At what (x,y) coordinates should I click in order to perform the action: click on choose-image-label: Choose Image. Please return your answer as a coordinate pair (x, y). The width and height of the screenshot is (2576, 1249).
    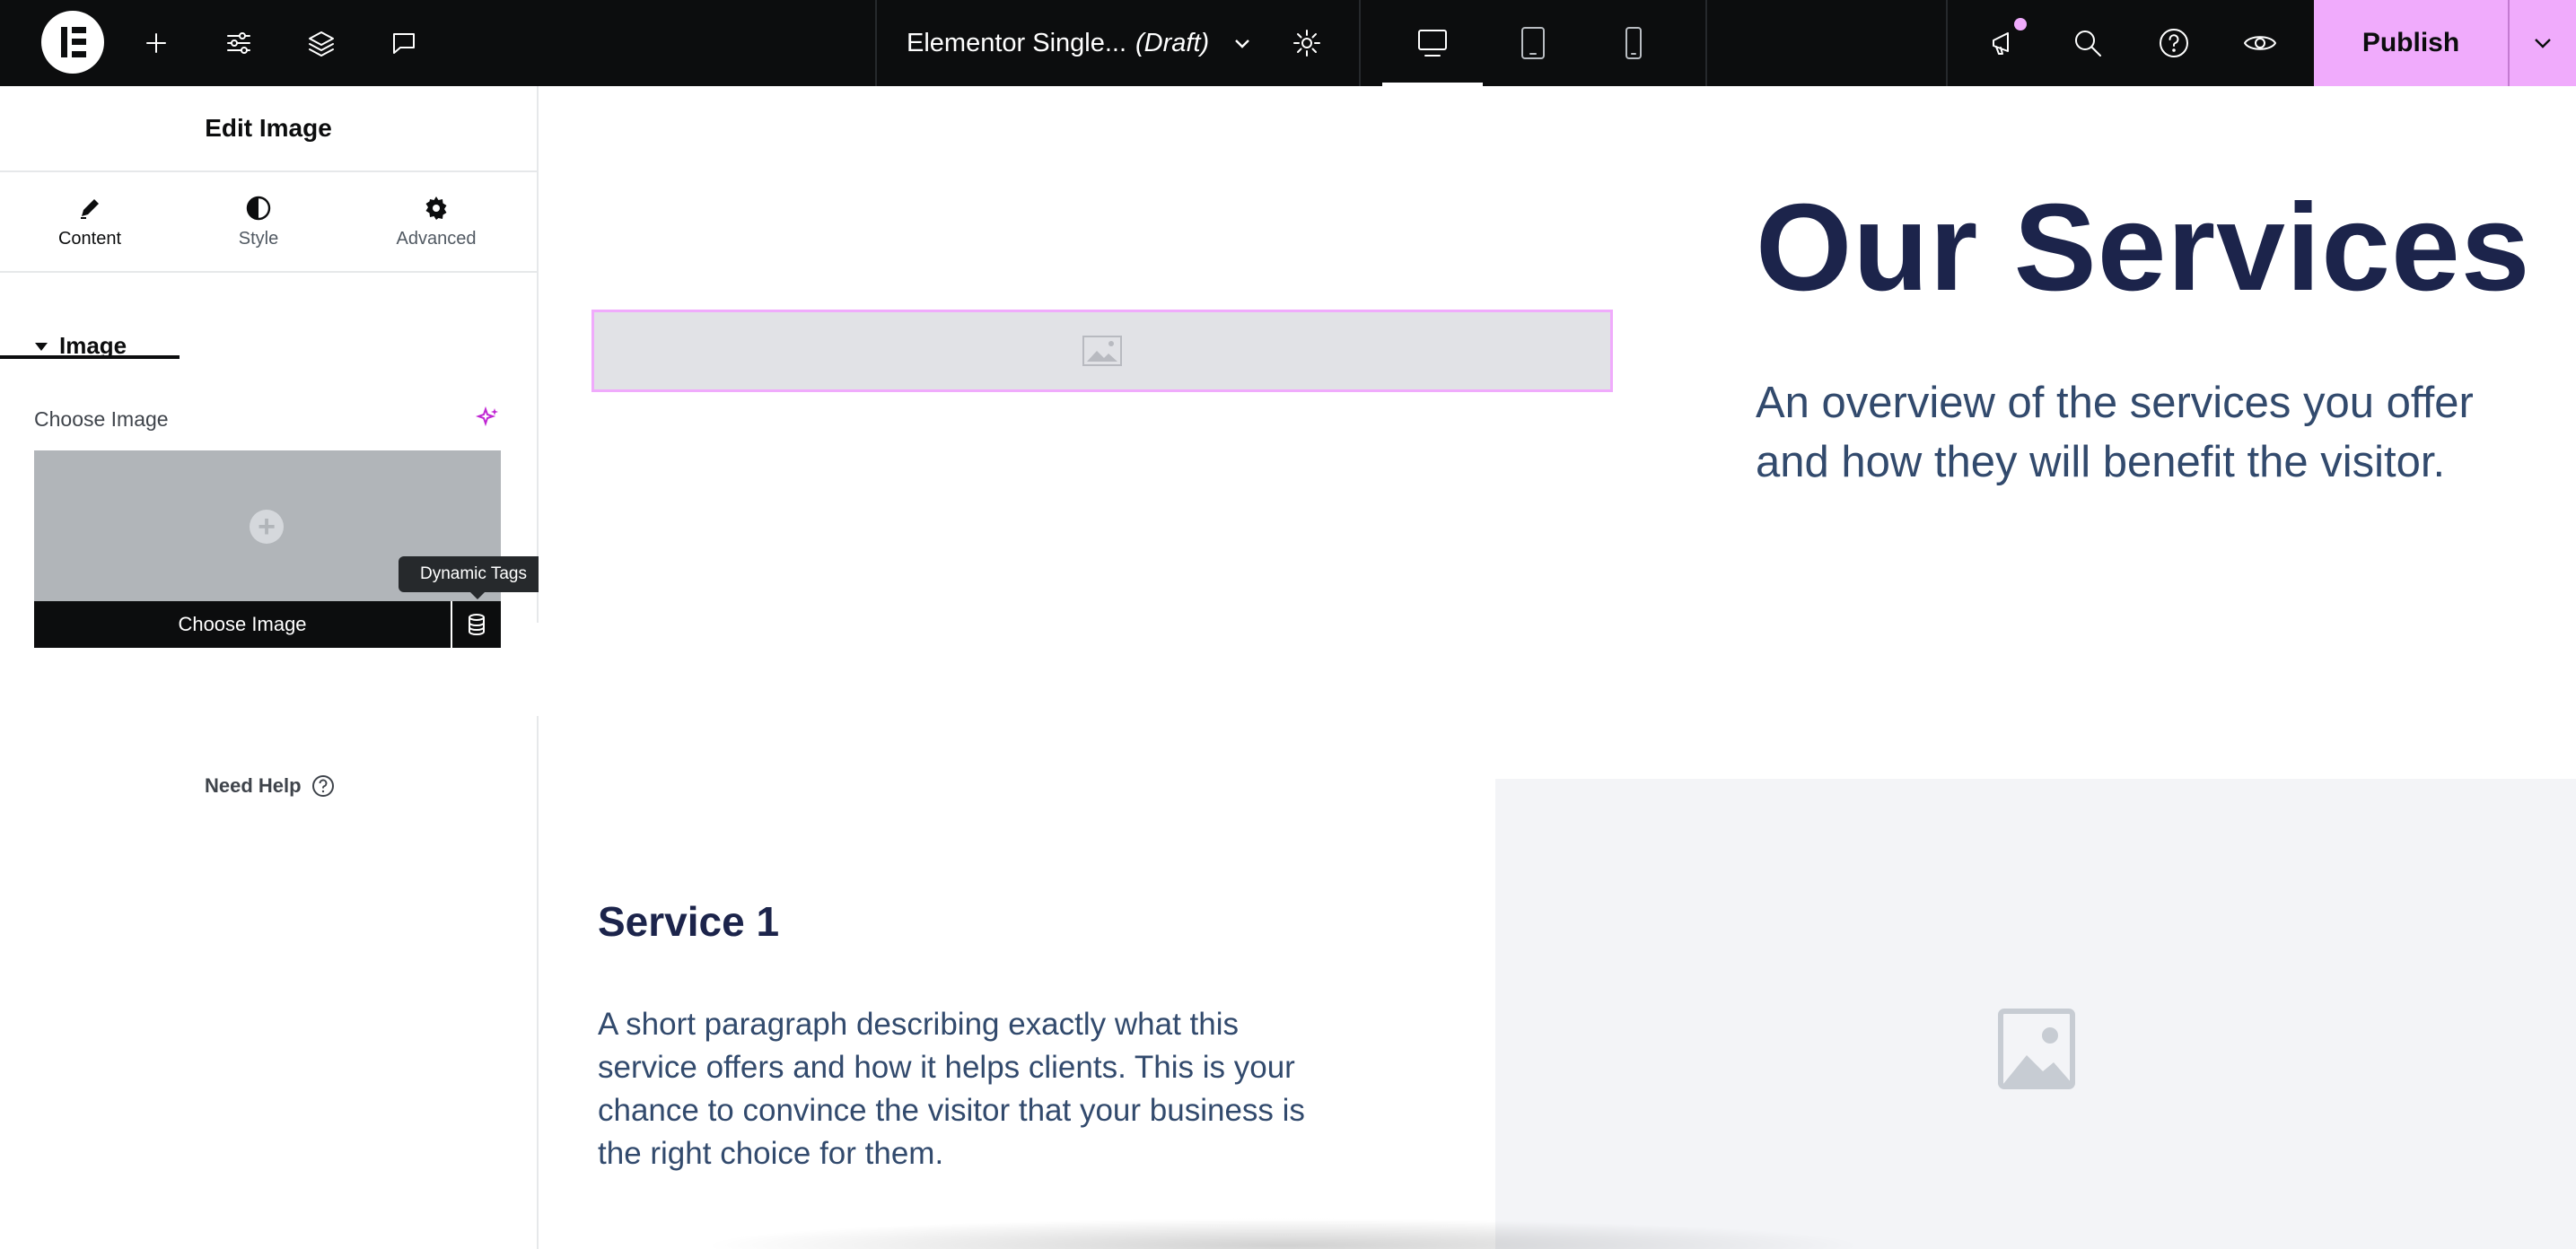
    Looking at the image, I should click on (101, 419).